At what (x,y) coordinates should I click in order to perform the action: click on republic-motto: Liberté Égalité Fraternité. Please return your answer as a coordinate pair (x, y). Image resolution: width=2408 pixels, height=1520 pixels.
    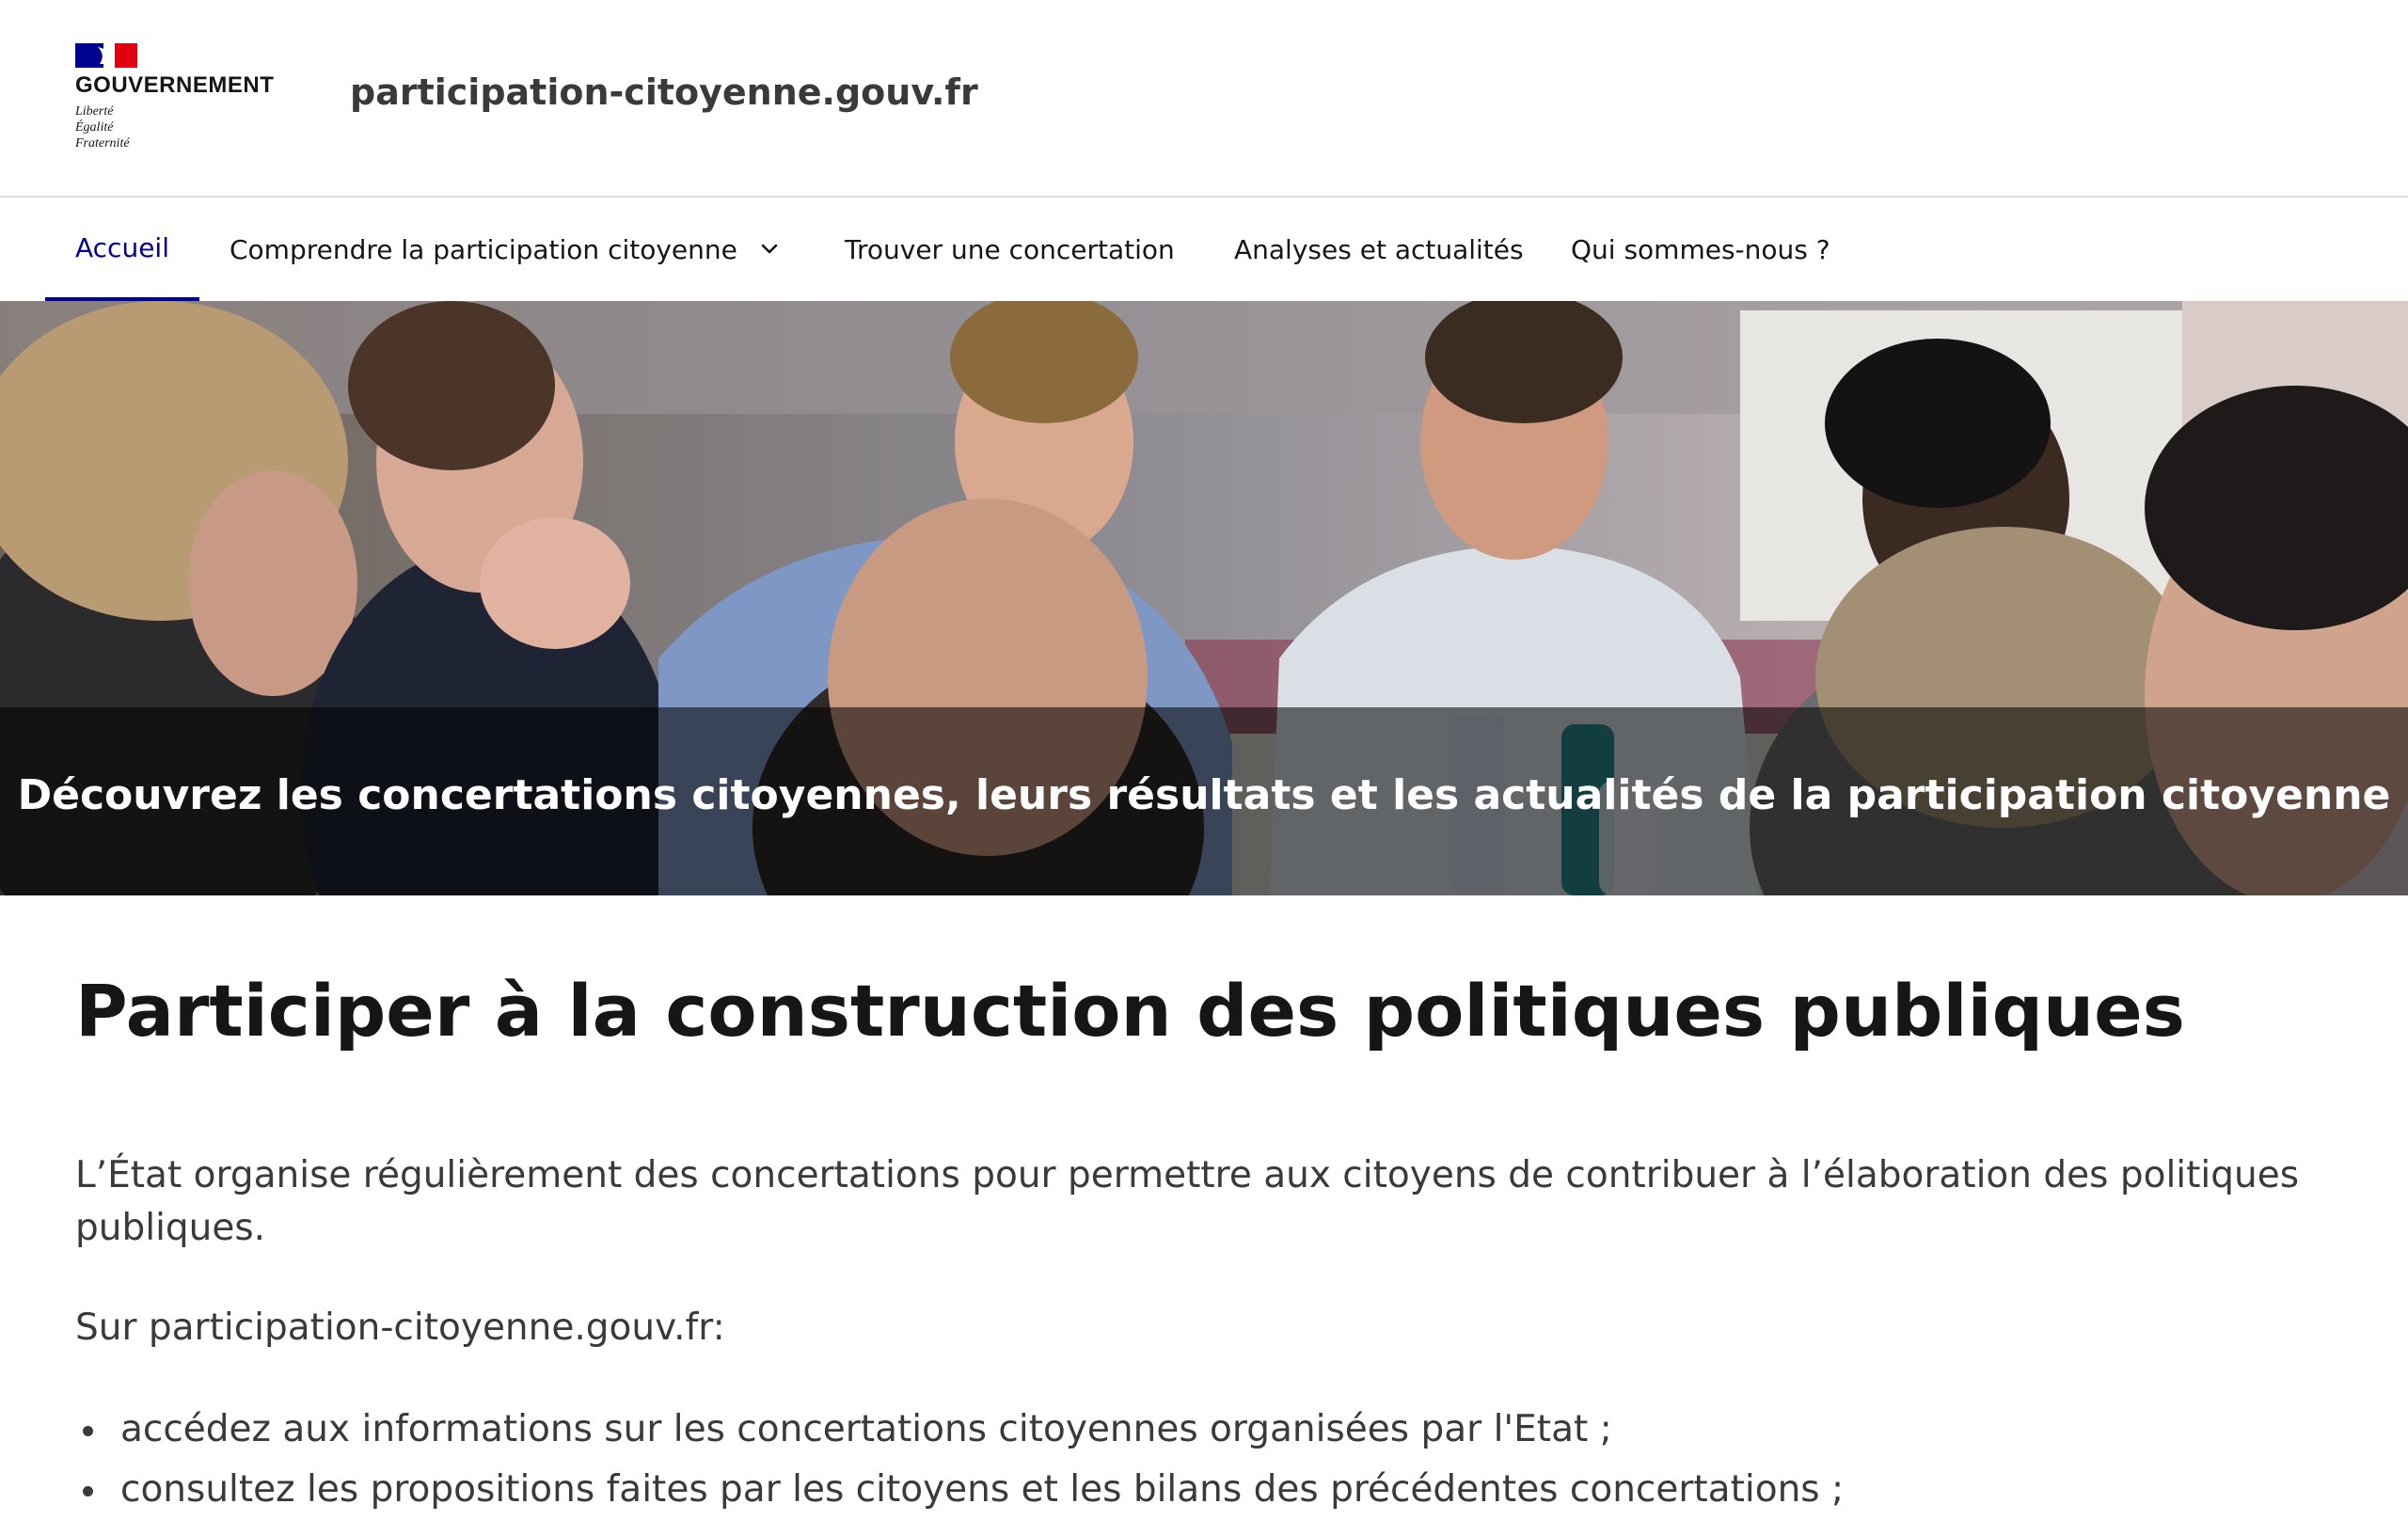
    Looking at the image, I should click on (103, 127).